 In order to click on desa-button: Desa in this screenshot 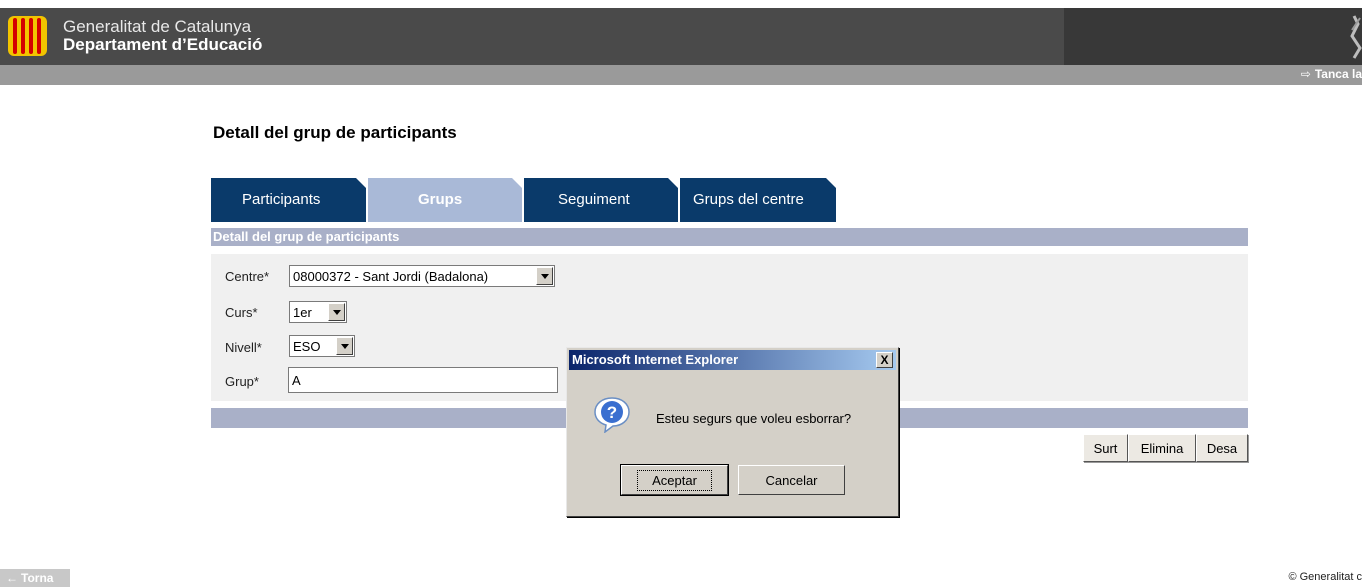, I will do `click(1222, 448)`.